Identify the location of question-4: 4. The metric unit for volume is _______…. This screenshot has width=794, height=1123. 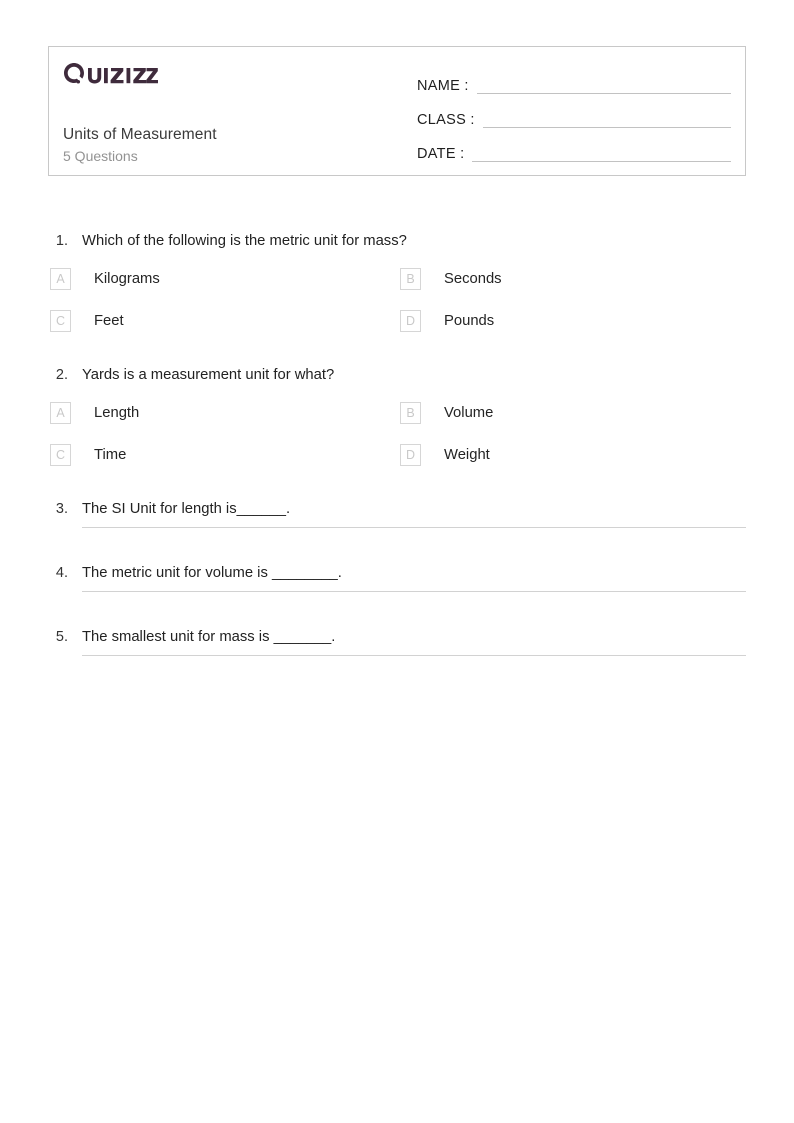
(397, 578).